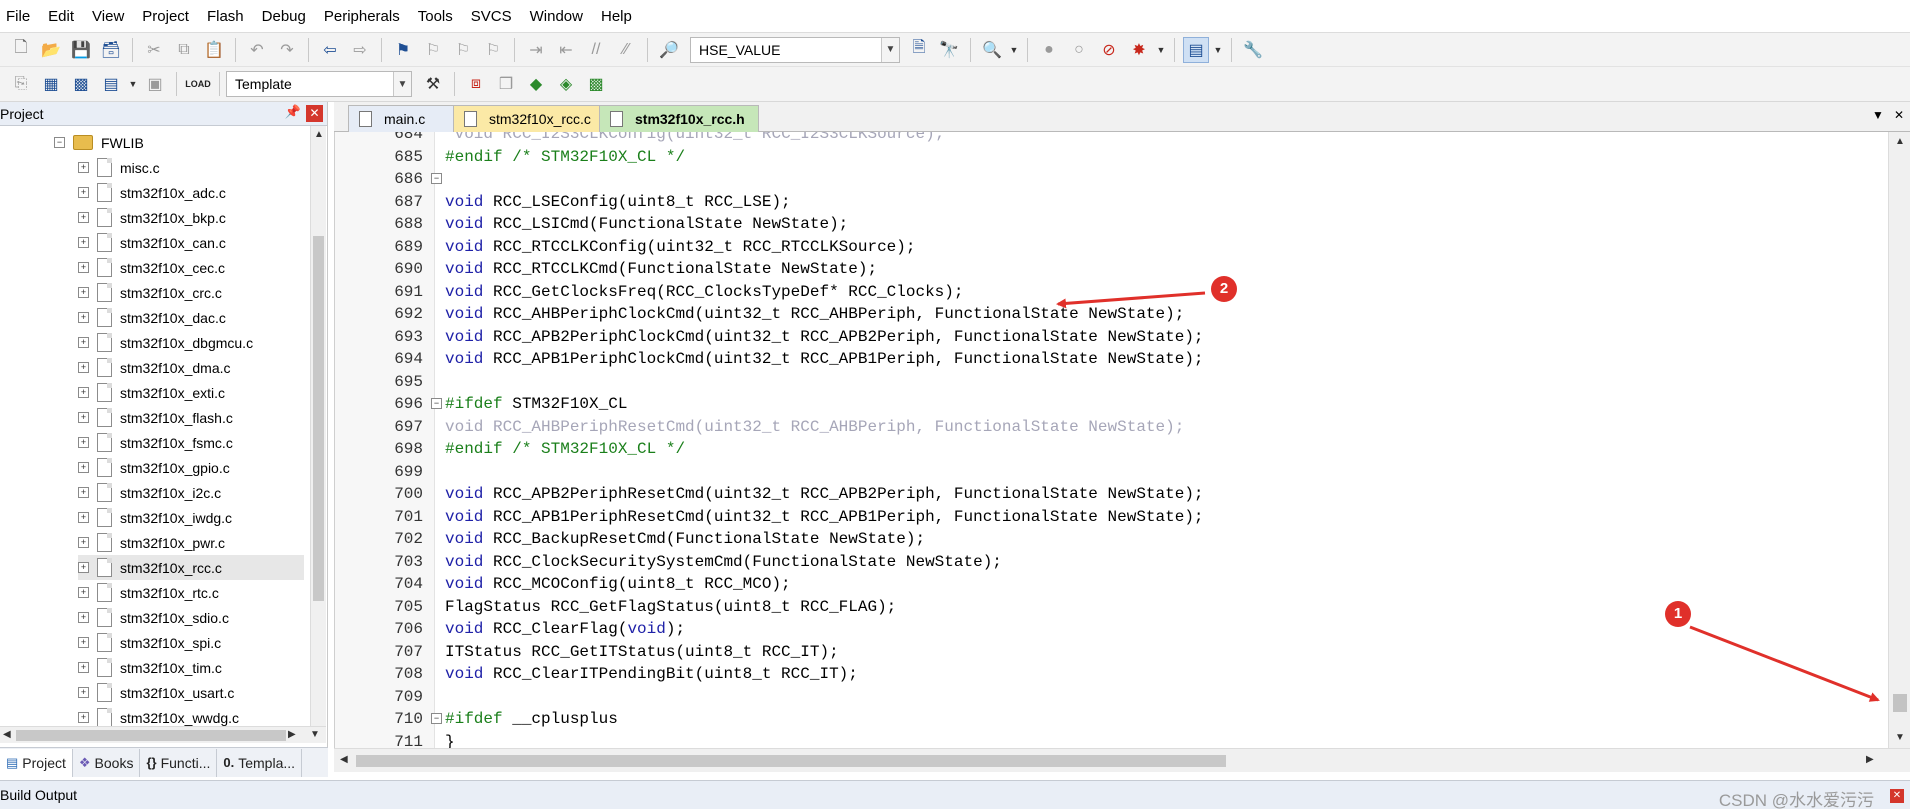 Image resolution: width=1910 pixels, height=811 pixels. What do you see at coordinates (566, 84) in the screenshot?
I see `pack-installer-icon: ◈` at bounding box center [566, 84].